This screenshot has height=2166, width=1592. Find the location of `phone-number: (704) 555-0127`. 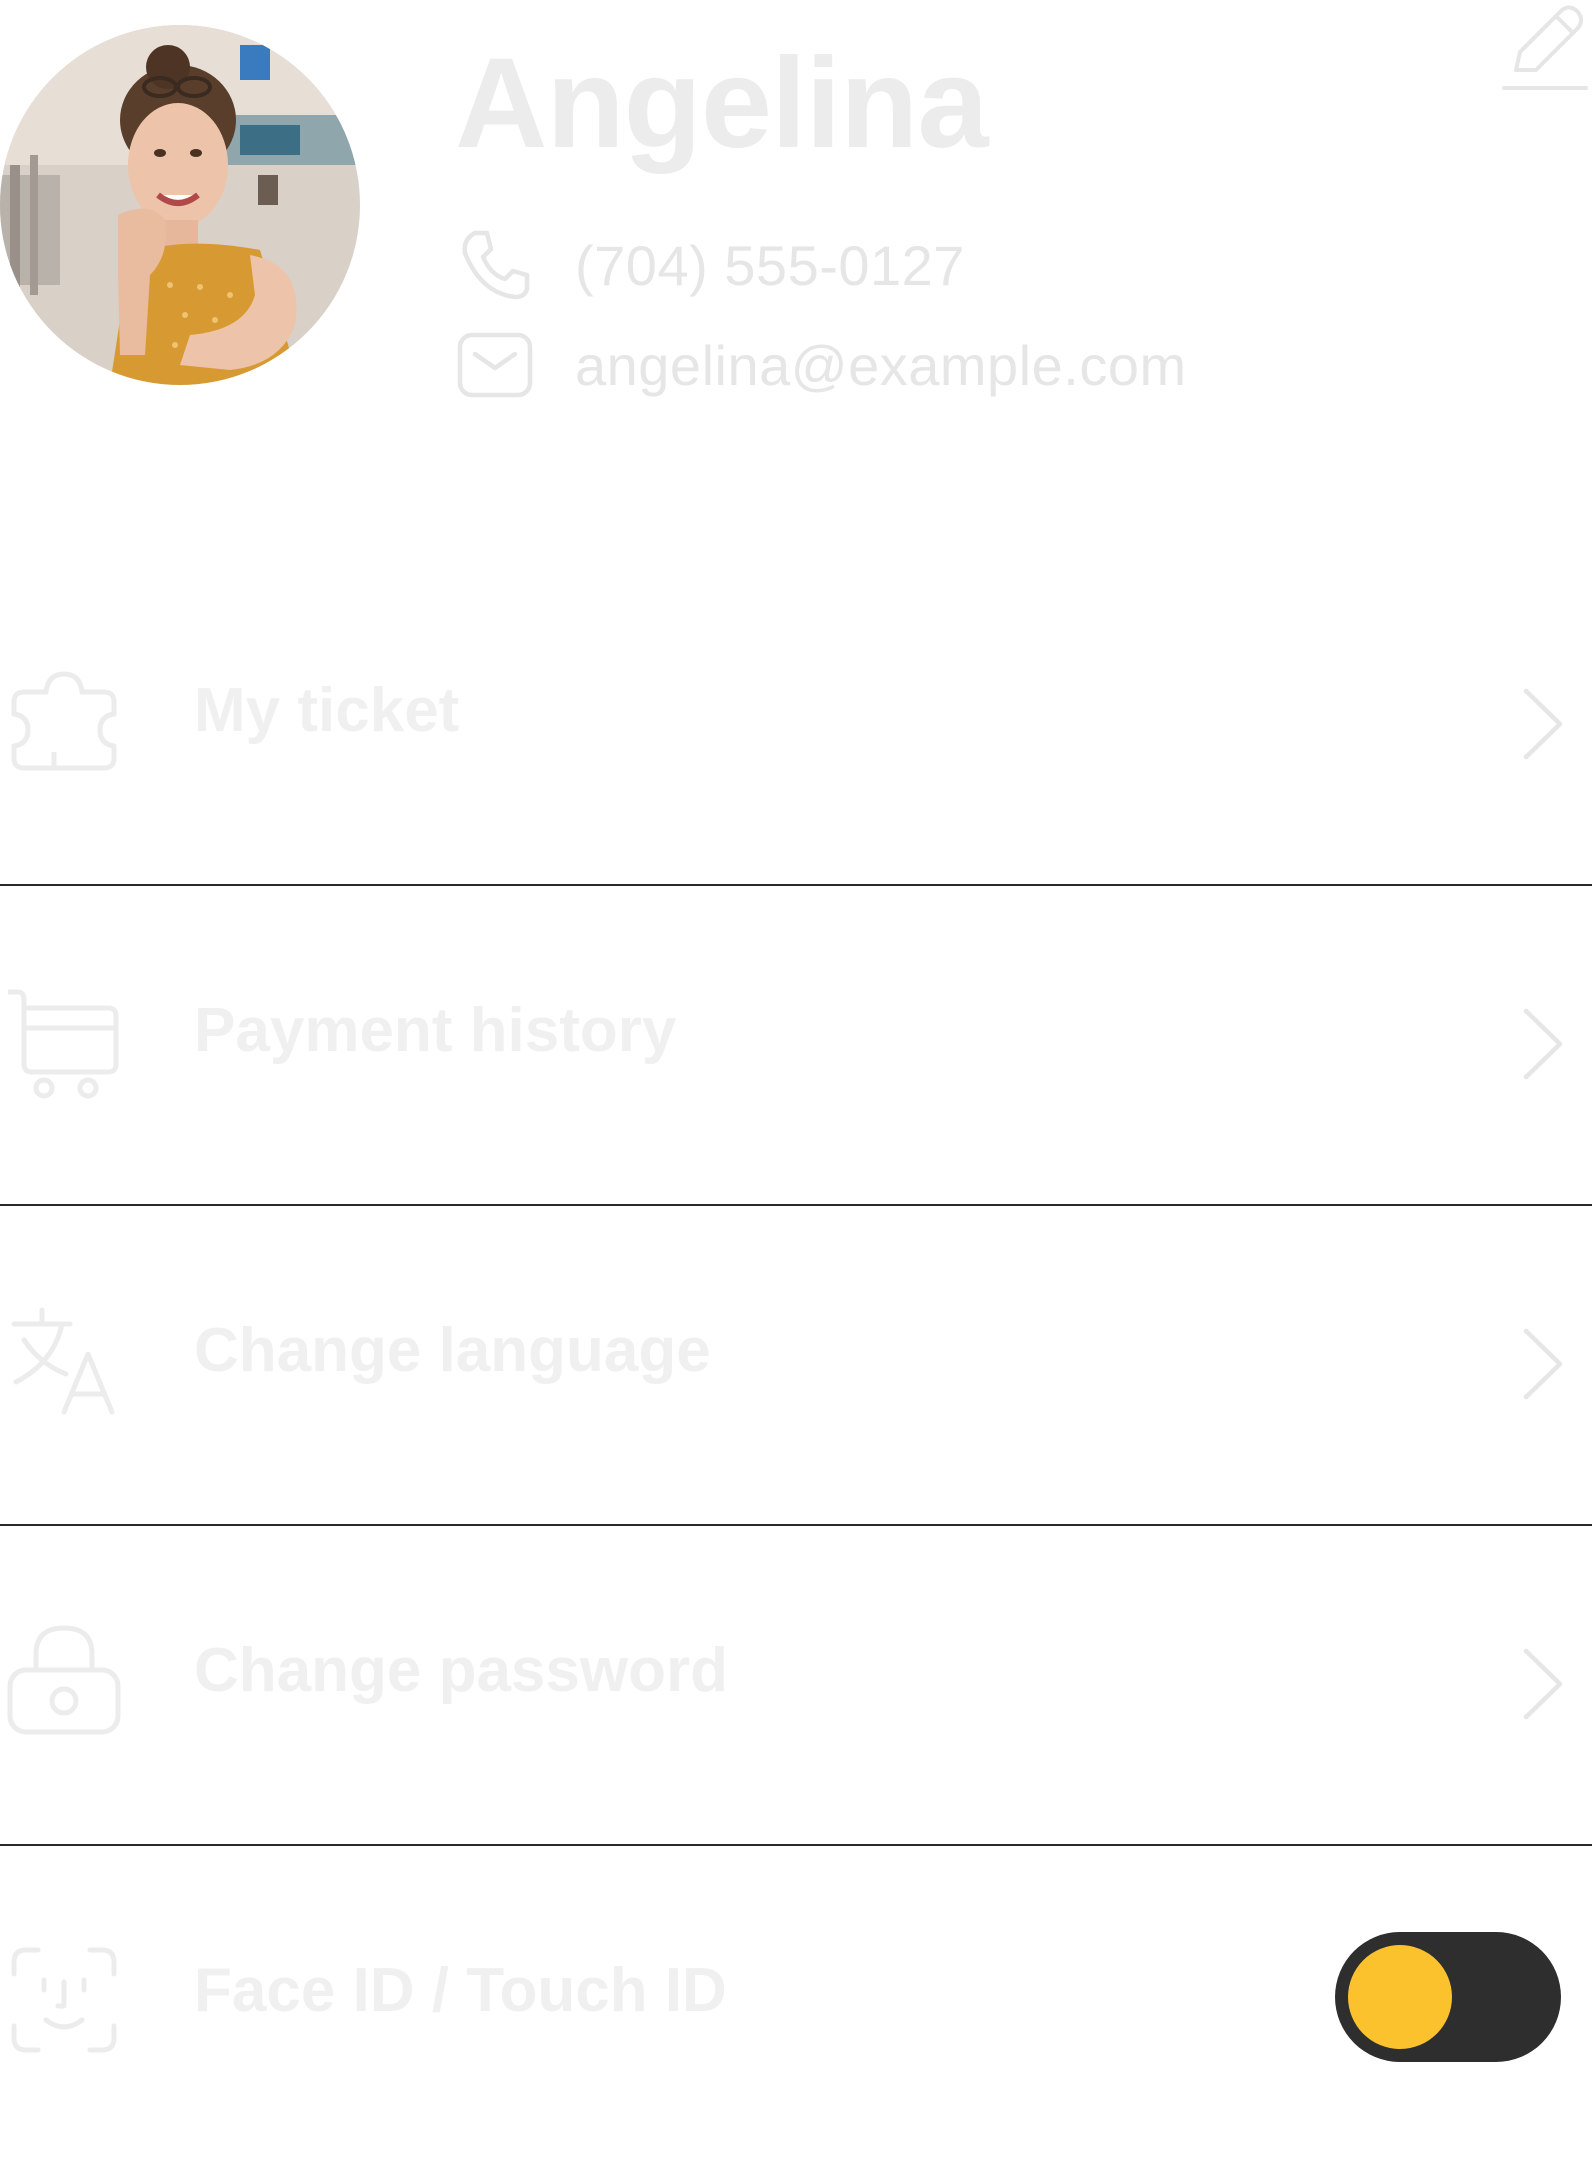

phone-number: (704) 555-0127 is located at coordinates (770, 265).